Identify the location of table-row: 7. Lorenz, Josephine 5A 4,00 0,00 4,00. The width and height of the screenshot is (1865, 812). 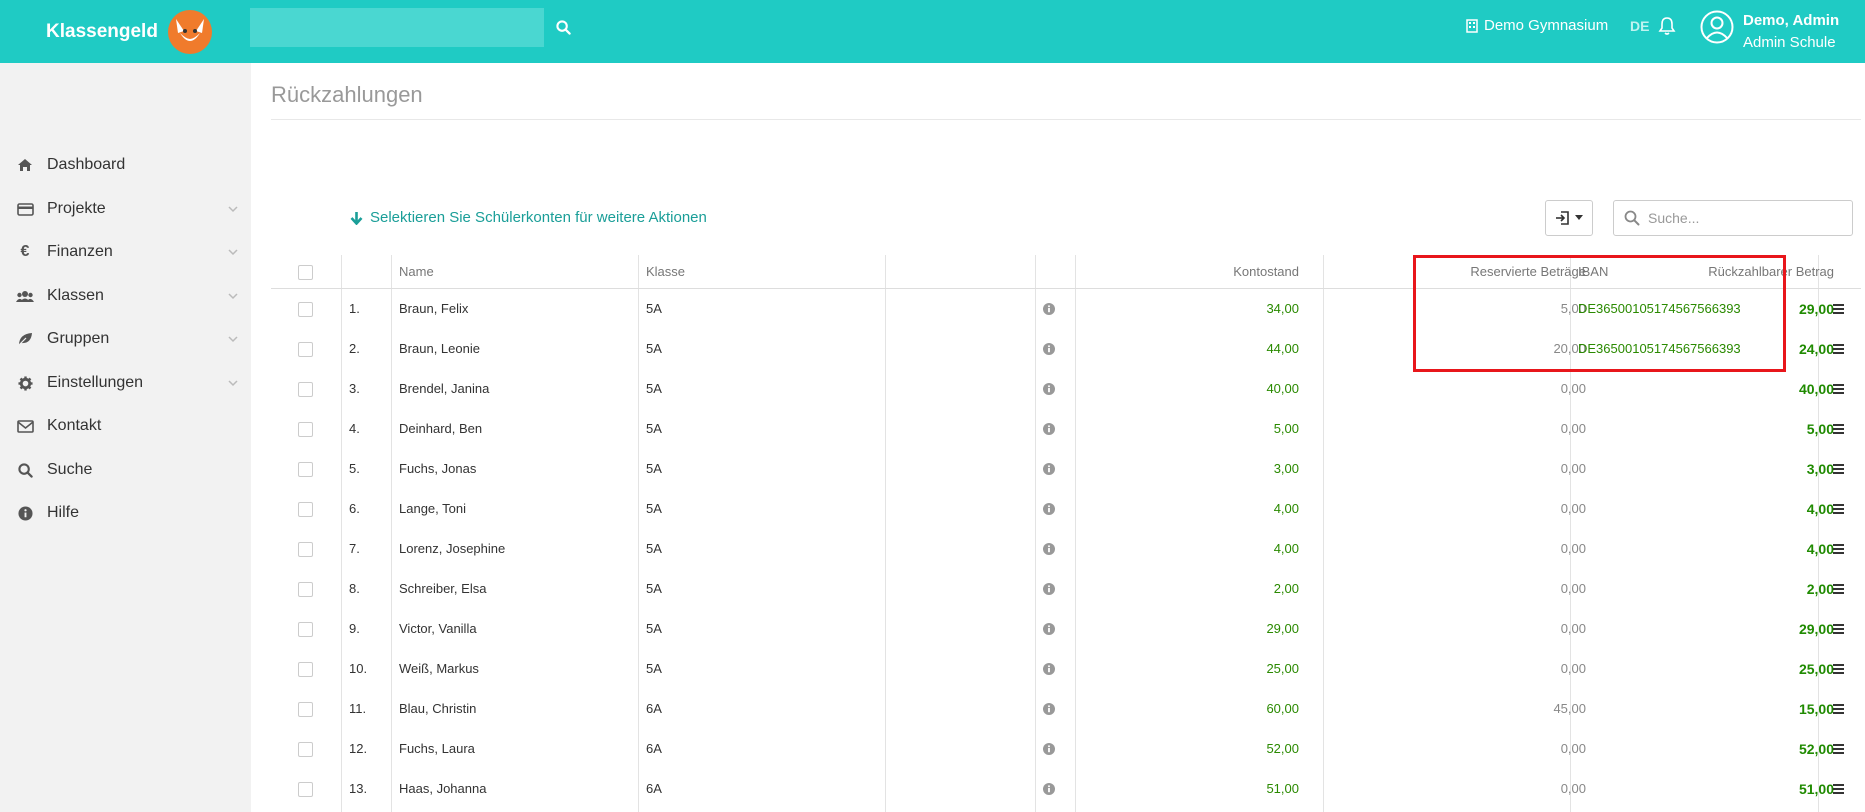
(1066, 549).